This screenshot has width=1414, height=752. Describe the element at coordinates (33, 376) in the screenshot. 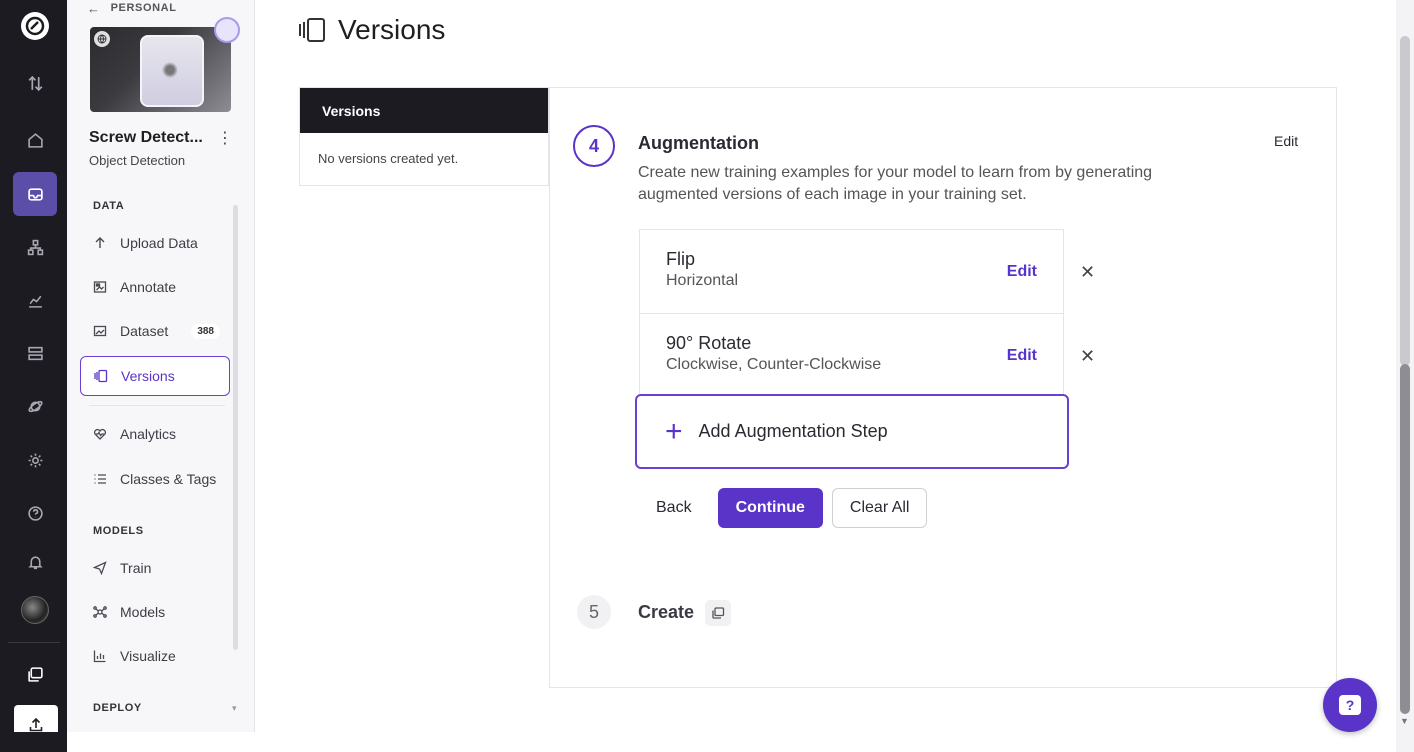

I see `app-rail` at that location.